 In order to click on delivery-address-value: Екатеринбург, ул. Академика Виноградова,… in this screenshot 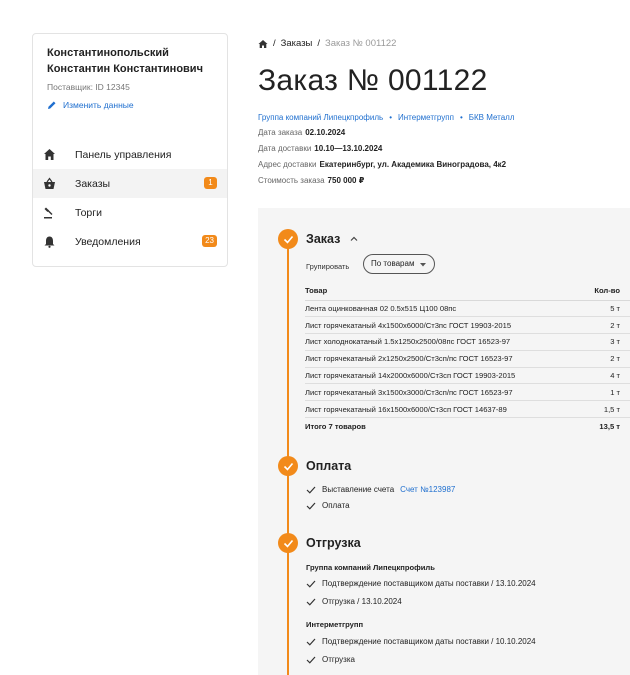, I will do `click(413, 164)`.